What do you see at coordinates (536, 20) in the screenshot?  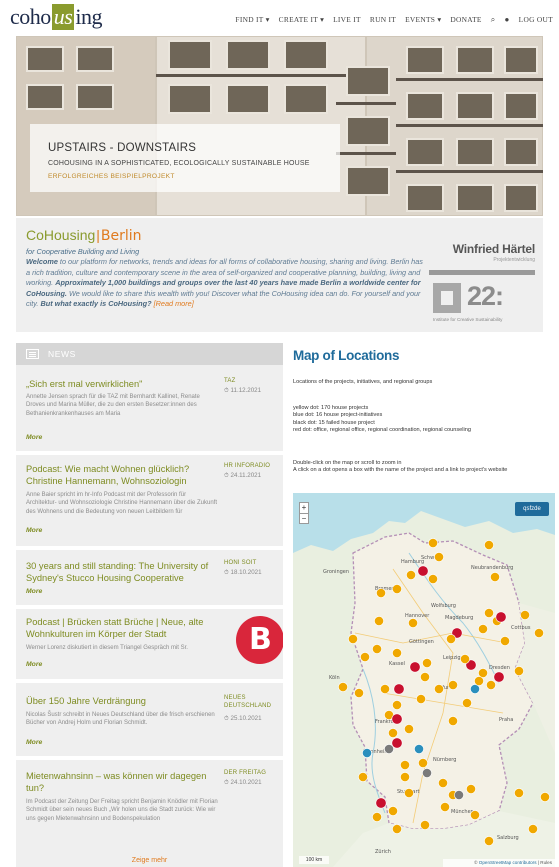 I see `logout-link: LOG OUT` at bounding box center [536, 20].